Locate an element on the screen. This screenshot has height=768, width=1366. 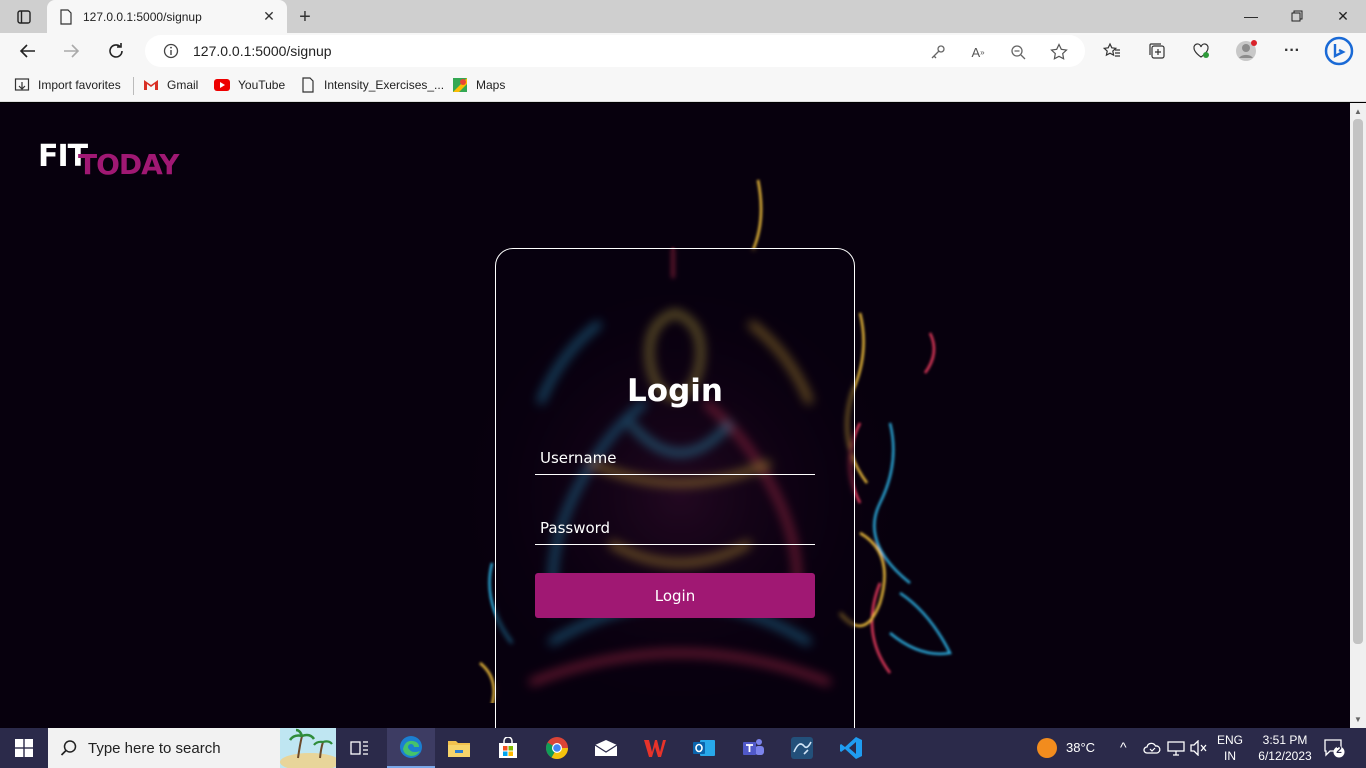
taskbar-store is located at coordinates (508, 748).